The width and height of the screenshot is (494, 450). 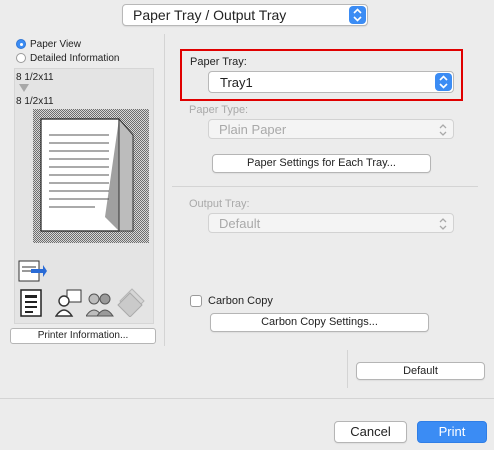 What do you see at coordinates (31, 303) in the screenshot?
I see `document-icon` at bounding box center [31, 303].